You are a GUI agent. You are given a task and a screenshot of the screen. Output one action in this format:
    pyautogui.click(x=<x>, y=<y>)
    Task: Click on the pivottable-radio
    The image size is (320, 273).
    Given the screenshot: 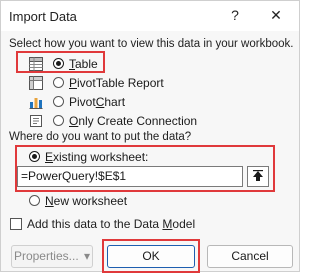 What is the action you would take?
    pyautogui.click(x=58, y=82)
    